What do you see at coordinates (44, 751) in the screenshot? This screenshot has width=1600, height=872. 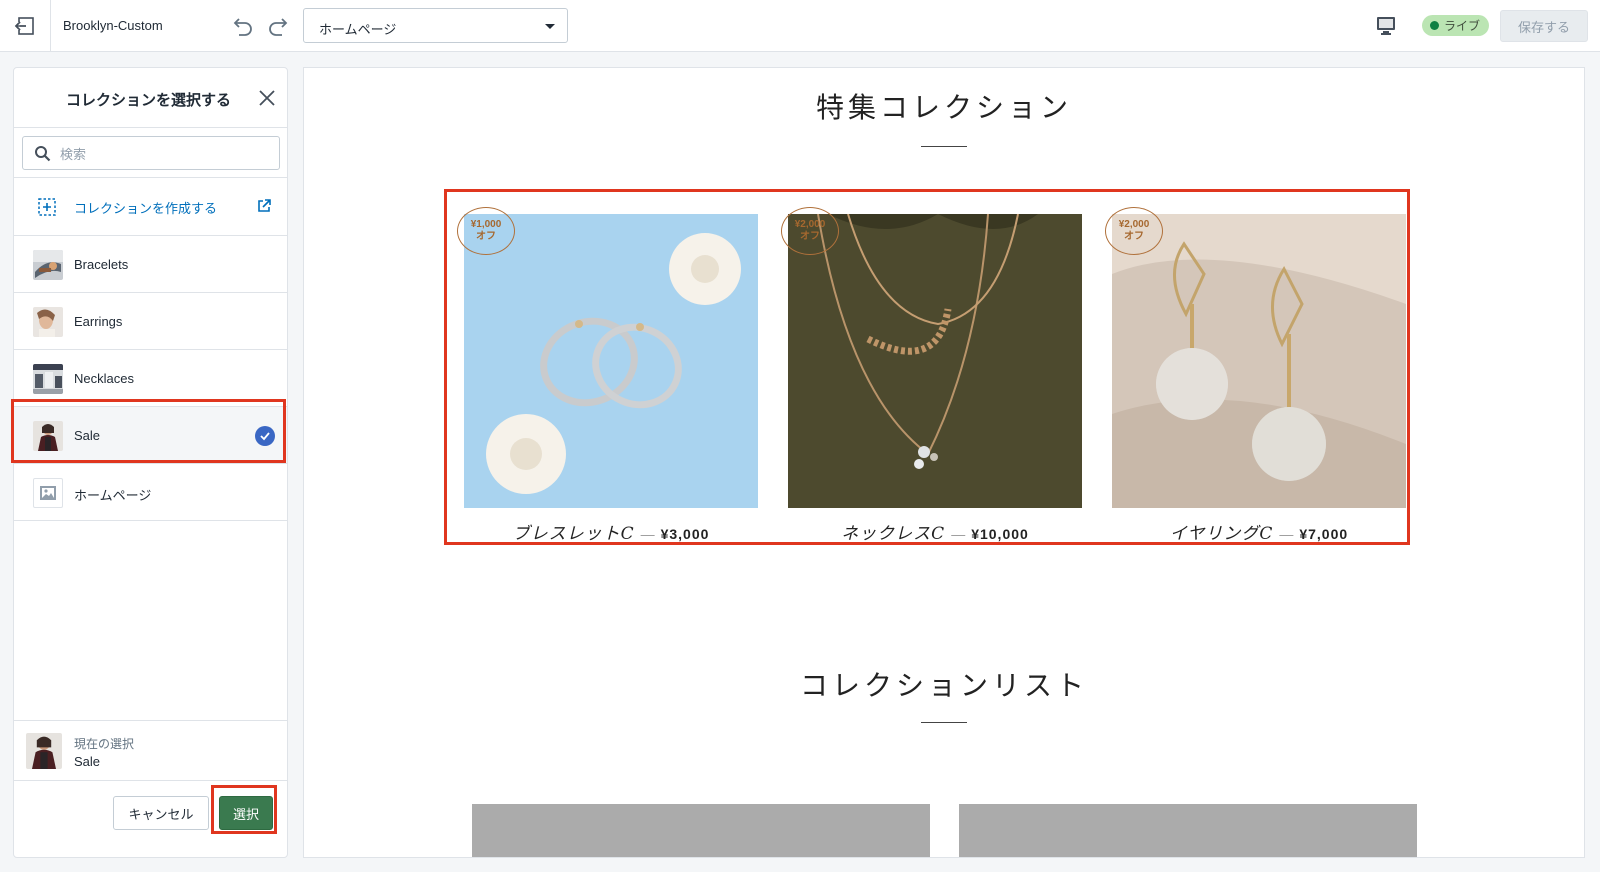 I see `current-selection-thumbnail` at bounding box center [44, 751].